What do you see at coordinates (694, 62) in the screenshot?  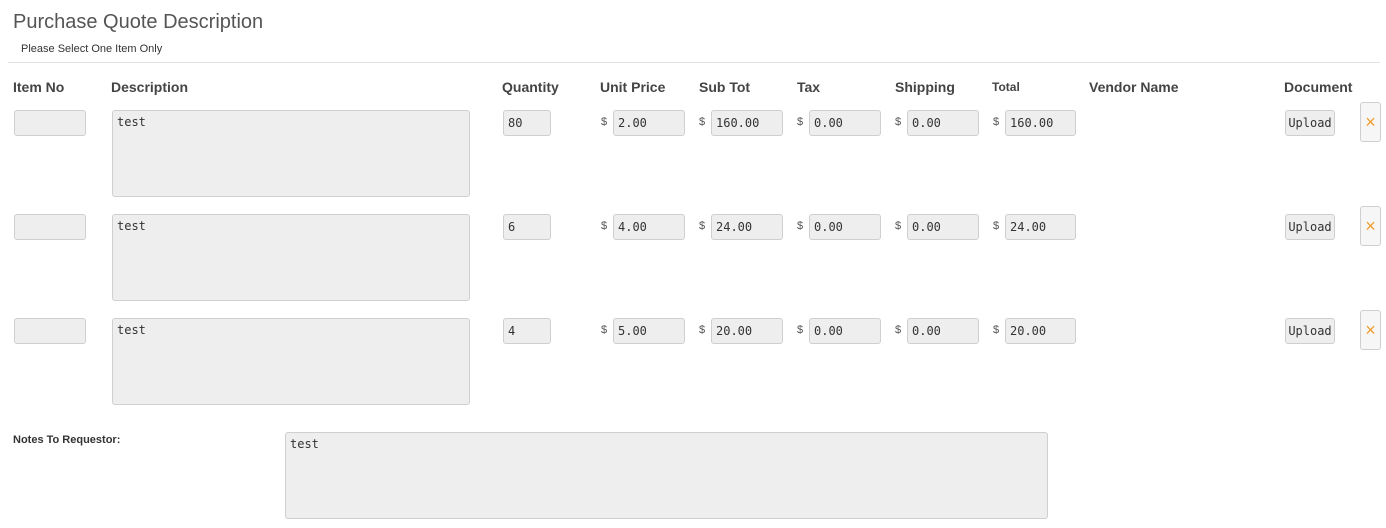 I see `header-divider` at bounding box center [694, 62].